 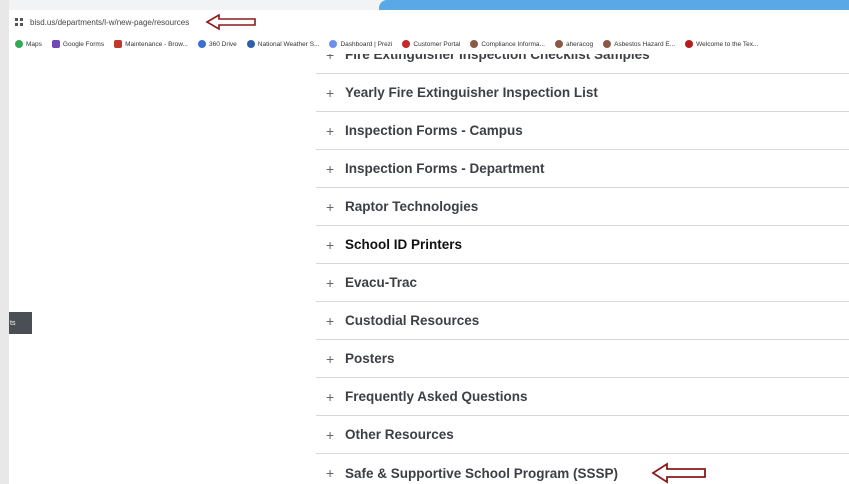 I want to click on accordion-item-label: Evacu-Trac, so click(x=381, y=282).